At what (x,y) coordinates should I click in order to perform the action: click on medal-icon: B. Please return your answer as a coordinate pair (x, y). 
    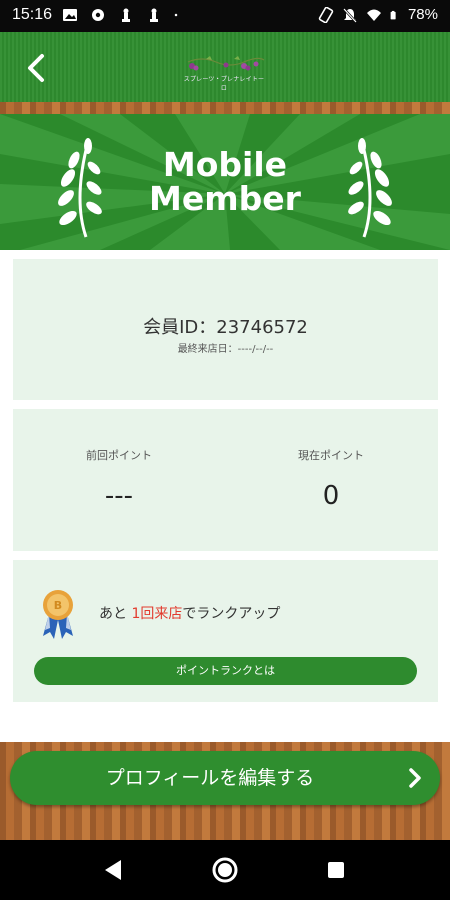
    Looking at the image, I should click on (58, 614).